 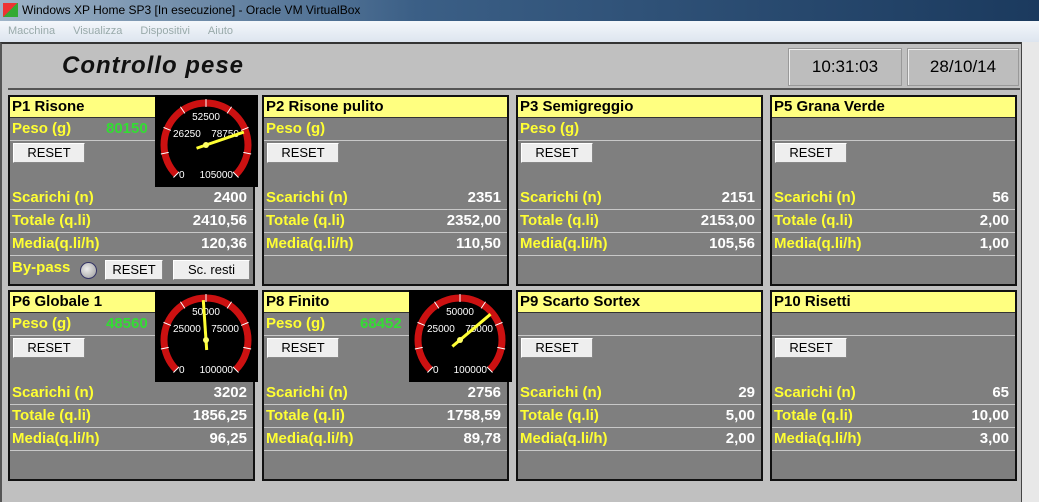 I want to click on weight-gauge: 0 25000 50000 75000 100000, so click(x=206, y=336).